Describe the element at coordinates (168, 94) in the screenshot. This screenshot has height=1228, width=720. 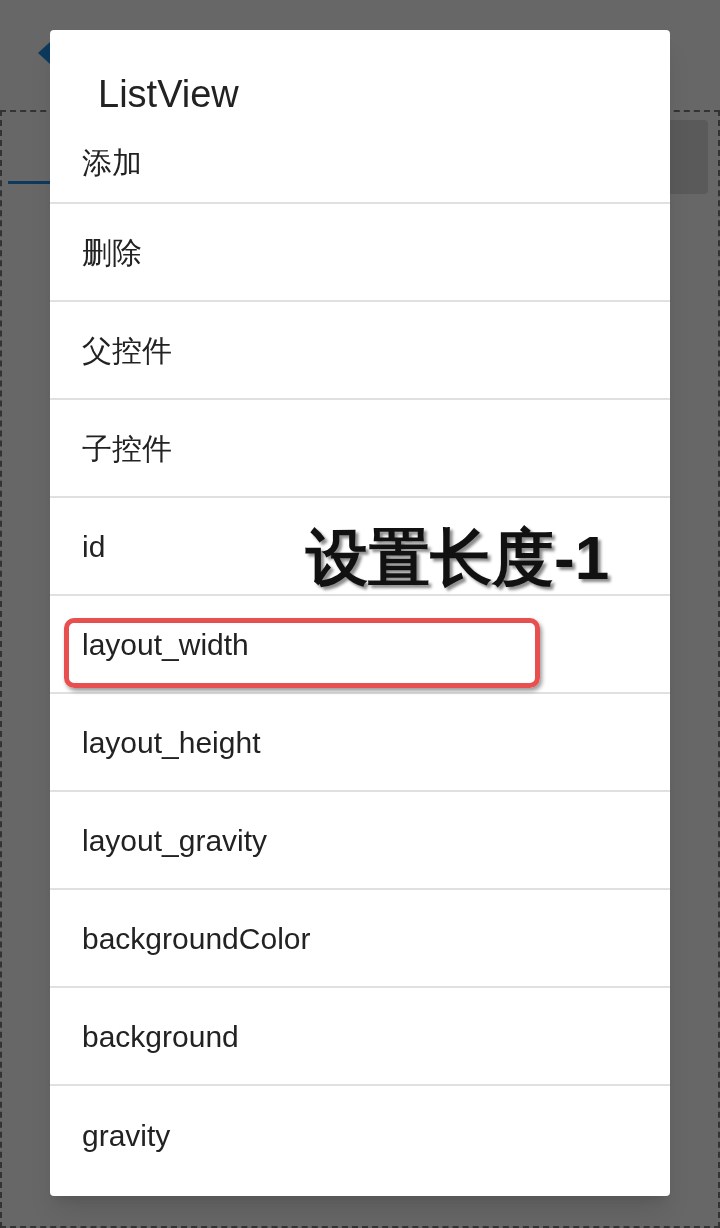
I see `dialog-title: ListView` at that location.